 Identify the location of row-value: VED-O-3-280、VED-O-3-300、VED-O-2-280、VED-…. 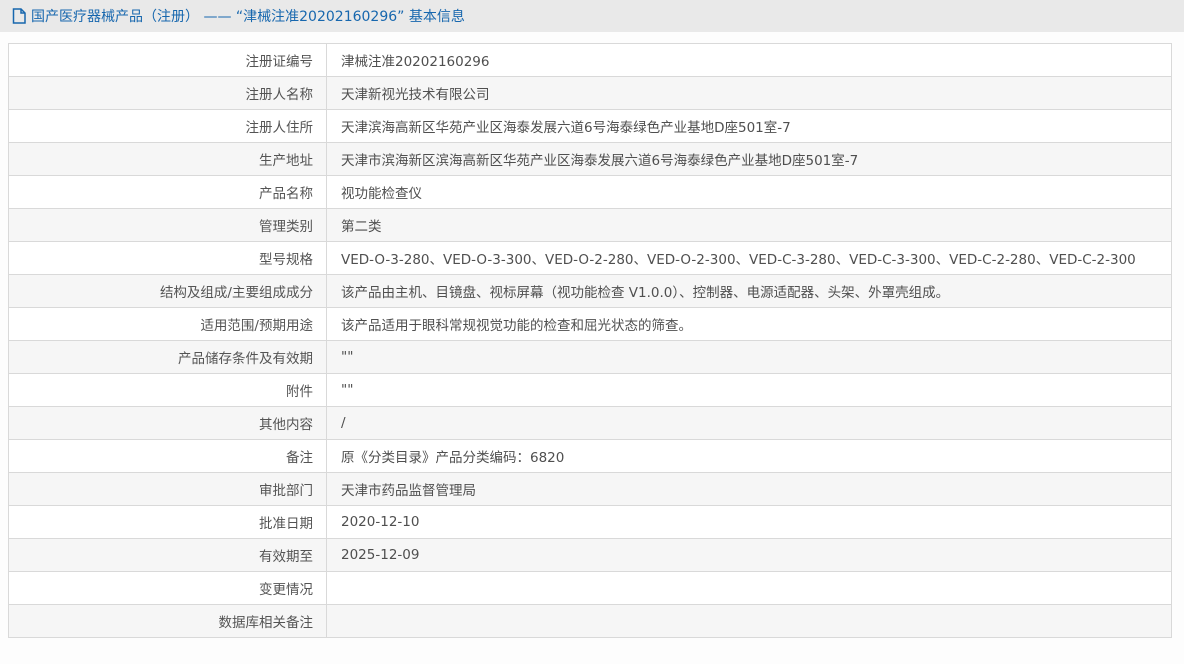
(749, 258).